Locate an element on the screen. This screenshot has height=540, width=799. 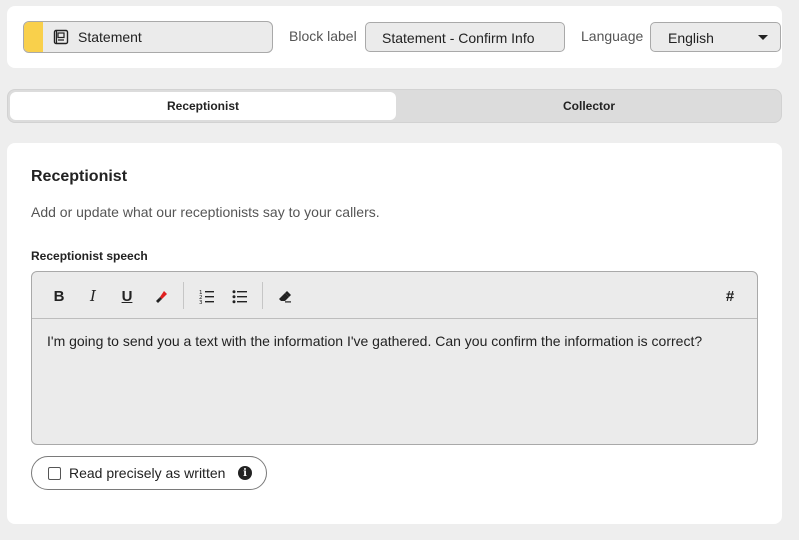
book-icon is located at coordinates (61, 37).